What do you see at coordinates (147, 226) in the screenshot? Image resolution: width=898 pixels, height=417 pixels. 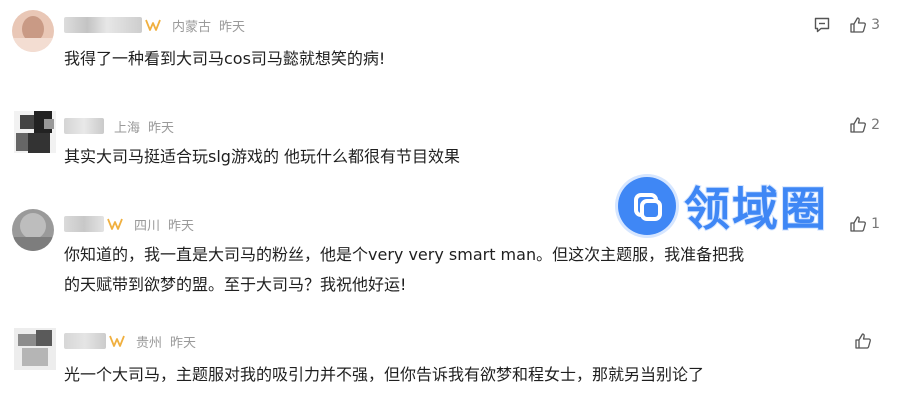 I see `comment-location: 四川` at bounding box center [147, 226].